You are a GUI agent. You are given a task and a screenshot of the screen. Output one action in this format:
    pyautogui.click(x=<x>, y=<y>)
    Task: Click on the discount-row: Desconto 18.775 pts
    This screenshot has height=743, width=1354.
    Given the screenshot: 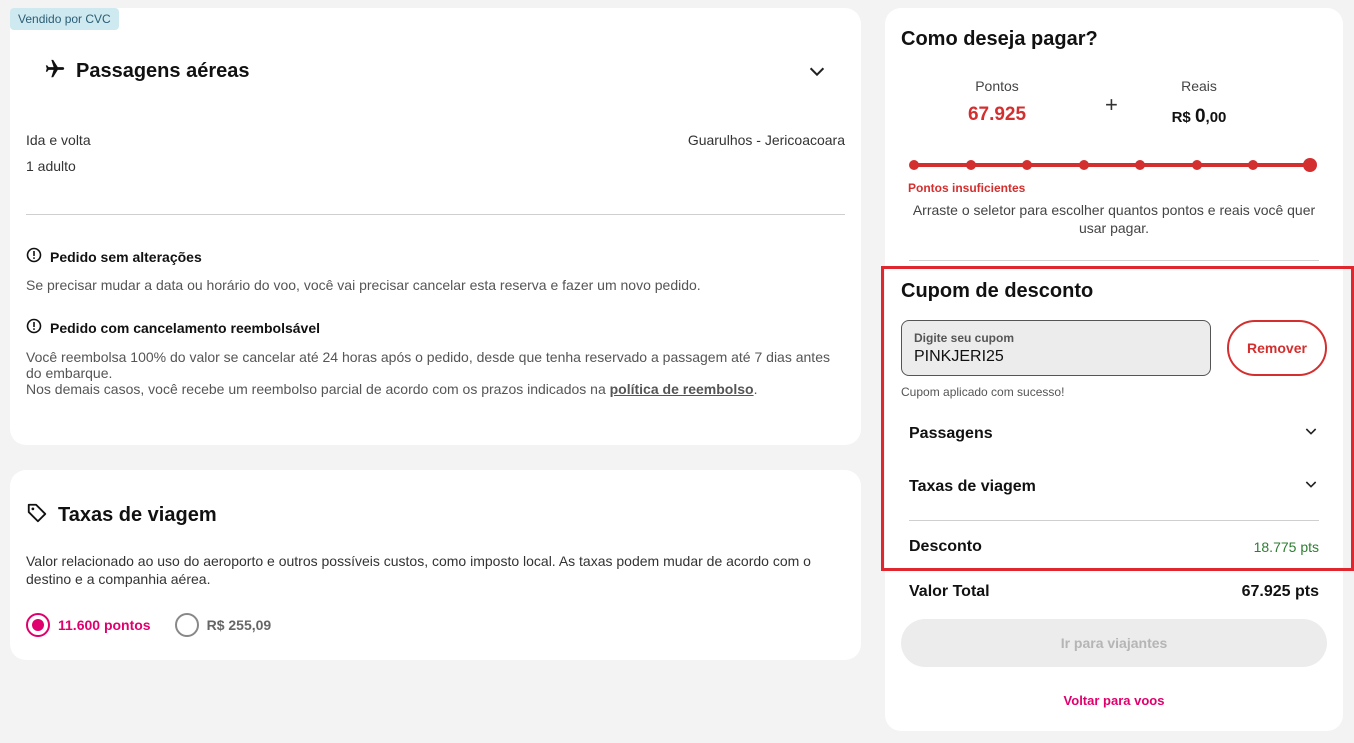 What is the action you would take?
    pyautogui.click(x=1114, y=547)
    